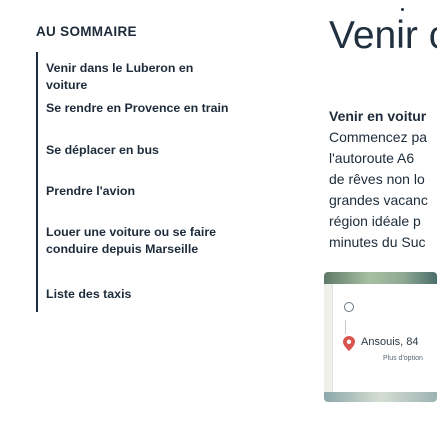 This screenshot has width=437, height=428. I want to click on toc-item-plane: Prendre l'avion, so click(141, 191).